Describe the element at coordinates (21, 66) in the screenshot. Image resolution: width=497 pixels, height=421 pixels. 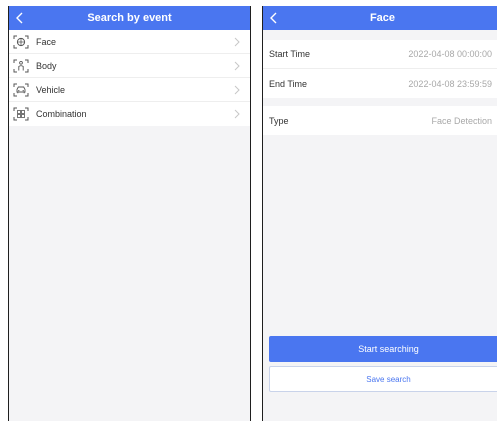
I see `body-scan-icon` at that location.